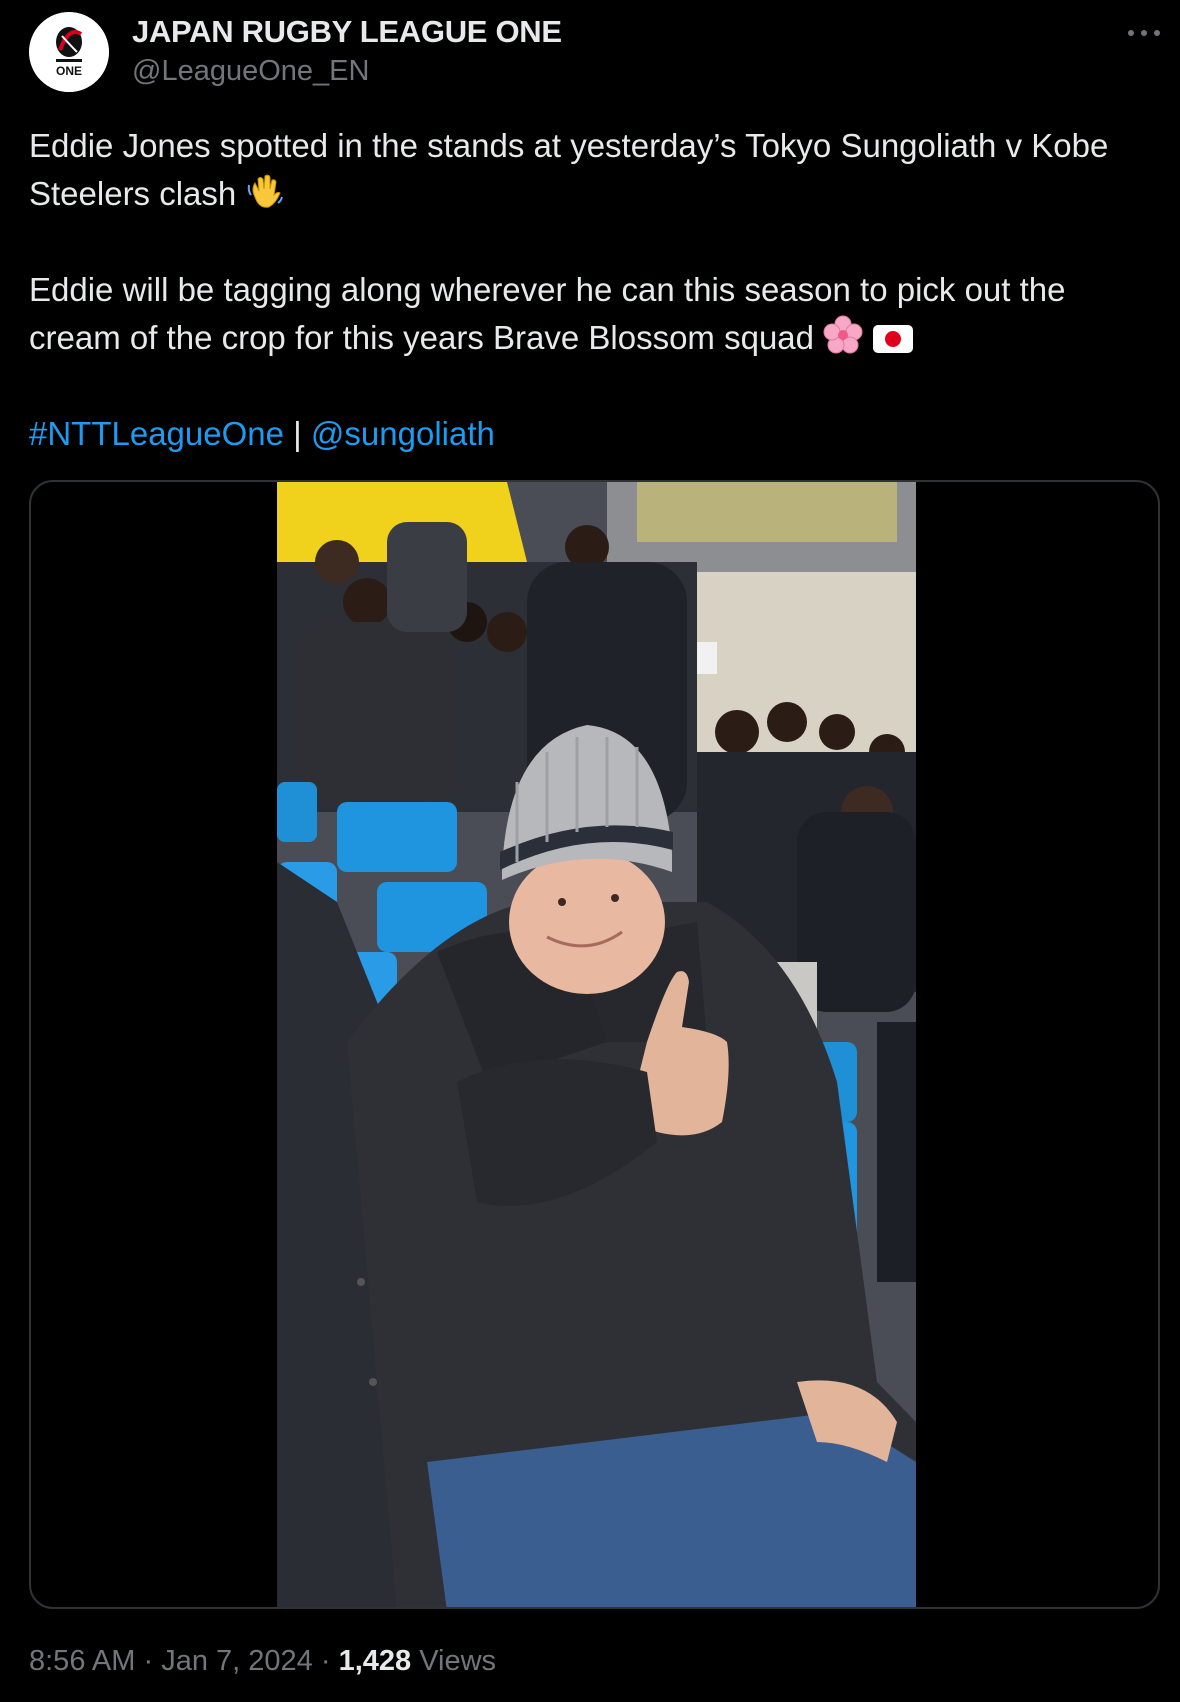  Describe the element at coordinates (375, 1661) in the screenshot. I see `views-count: 1,428` at that location.